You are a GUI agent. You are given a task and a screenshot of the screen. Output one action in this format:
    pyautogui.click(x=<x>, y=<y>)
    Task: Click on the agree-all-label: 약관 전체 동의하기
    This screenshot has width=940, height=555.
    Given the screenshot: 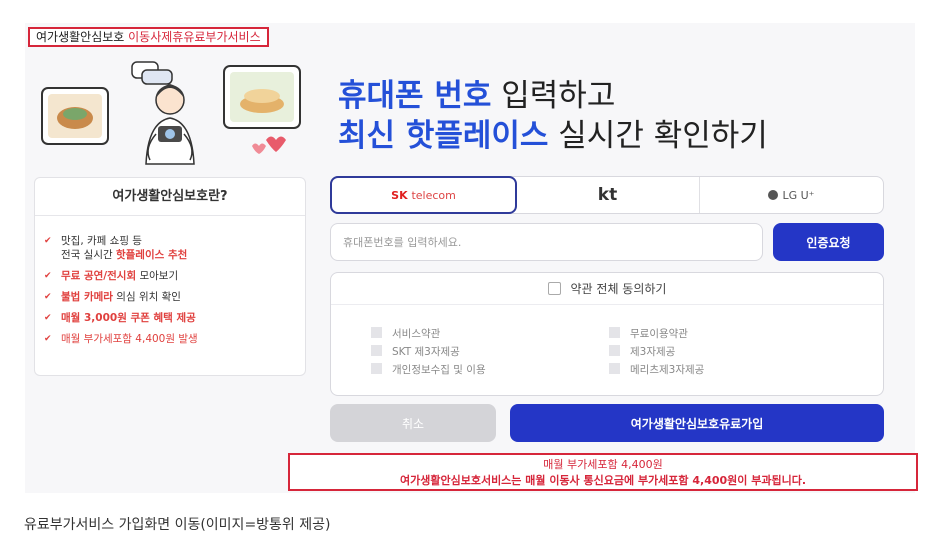 What is the action you would take?
    pyautogui.click(x=618, y=289)
    